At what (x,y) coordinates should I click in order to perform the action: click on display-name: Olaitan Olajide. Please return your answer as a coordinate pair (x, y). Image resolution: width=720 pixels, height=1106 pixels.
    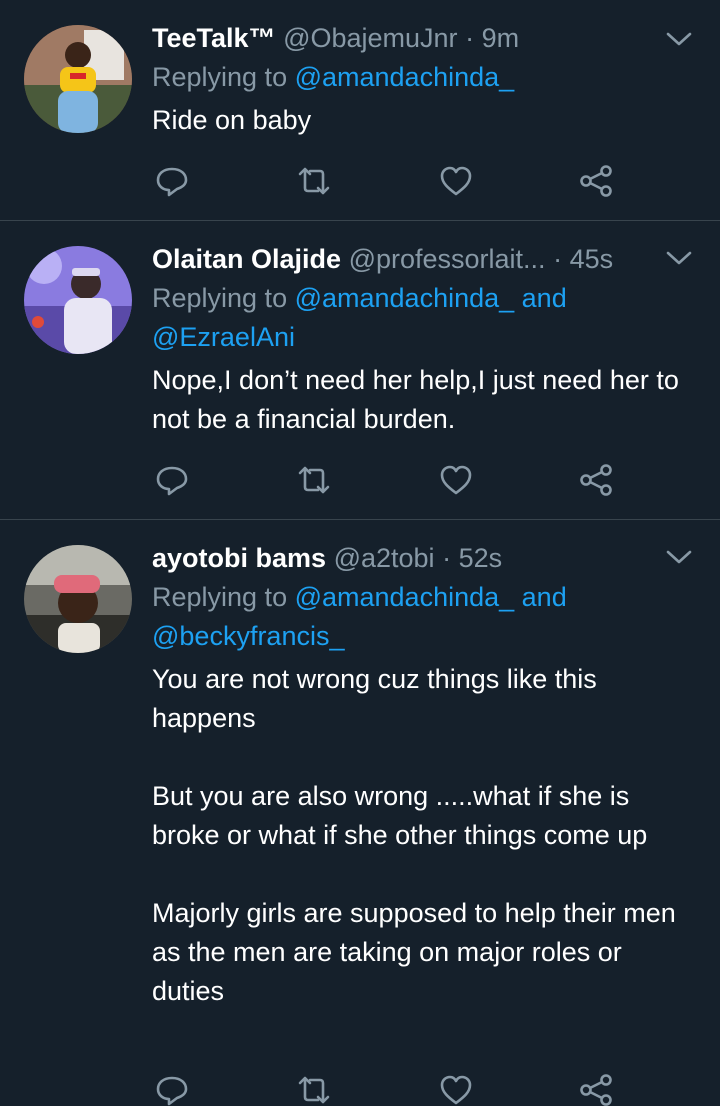
    Looking at the image, I should click on (246, 259).